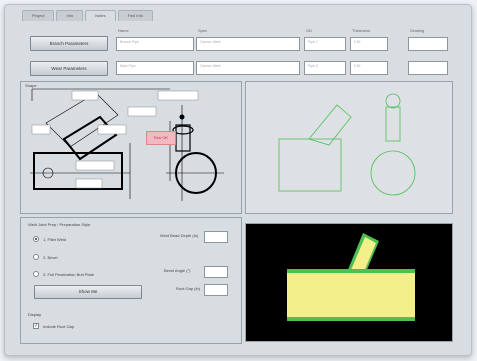 This screenshot has width=477, height=361. Describe the element at coordinates (127, 144) in the screenshot. I see `technical-drawing` at that location.